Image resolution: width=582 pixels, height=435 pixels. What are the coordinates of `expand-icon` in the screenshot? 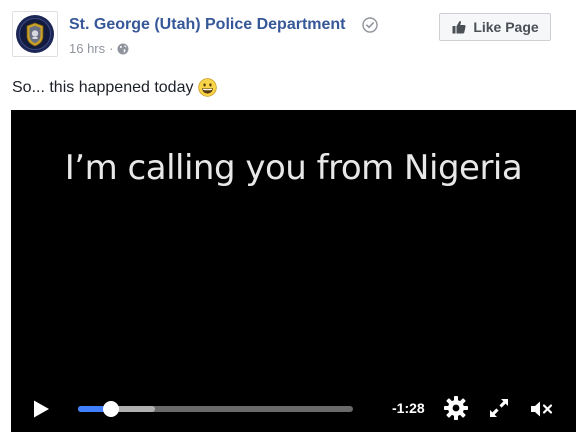 It's located at (499, 408).